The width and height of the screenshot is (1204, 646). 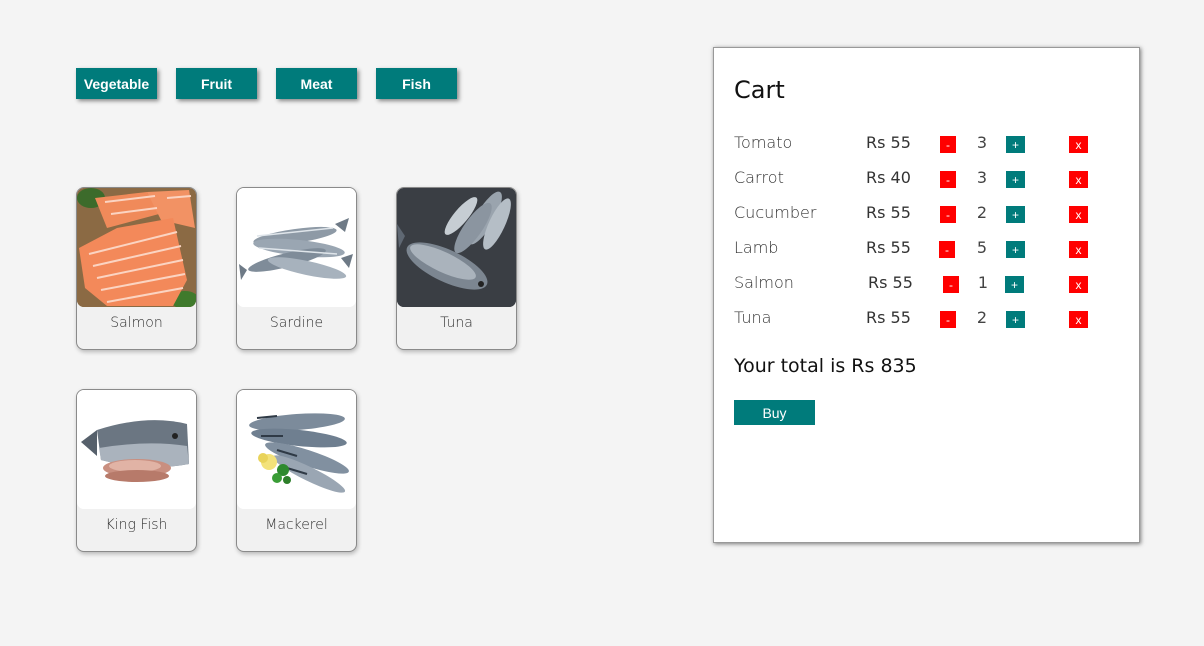 What do you see at coordinates (416, 83) in the screenshot?
I see `category-fish-button: Fish` at bounding box center [416, 83].